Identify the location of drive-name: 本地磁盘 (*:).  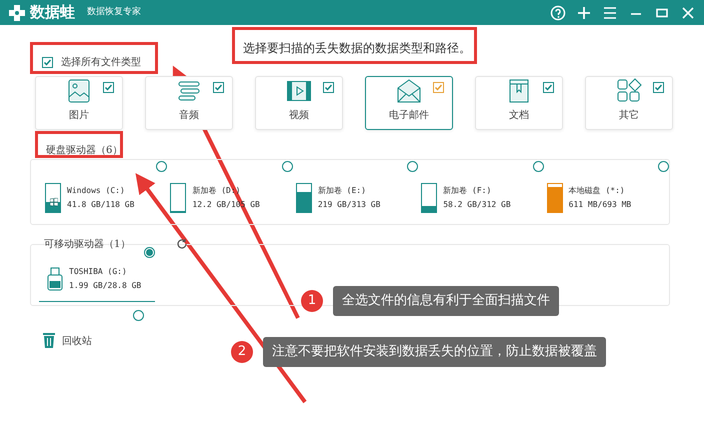
(597, 191).